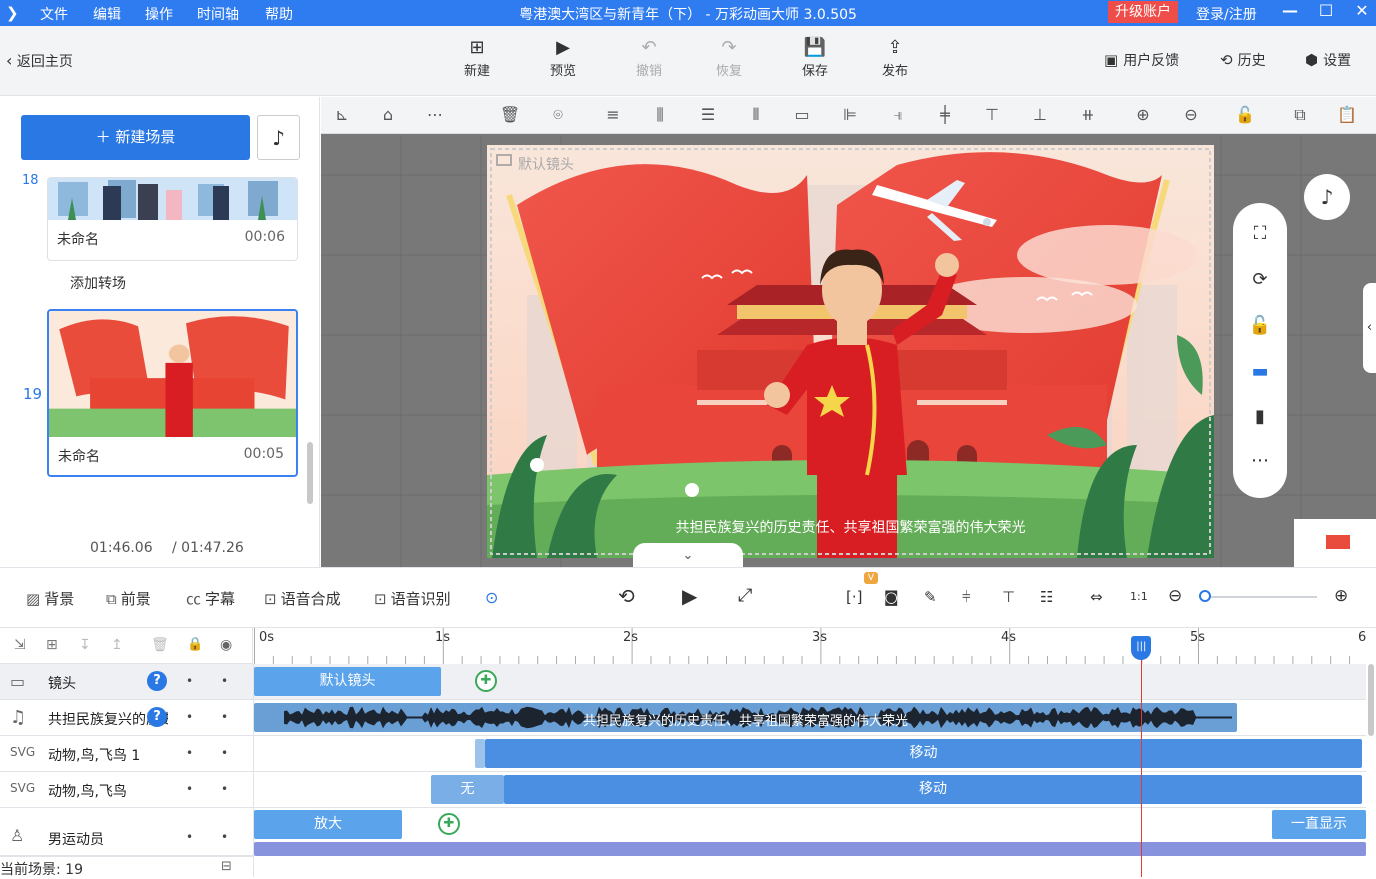 This screenshot has height=879, width=1376. Describe the element at coordinates (1191, 114) in the screenshot. I see `zoom-out-icon: ⊖` at that location.